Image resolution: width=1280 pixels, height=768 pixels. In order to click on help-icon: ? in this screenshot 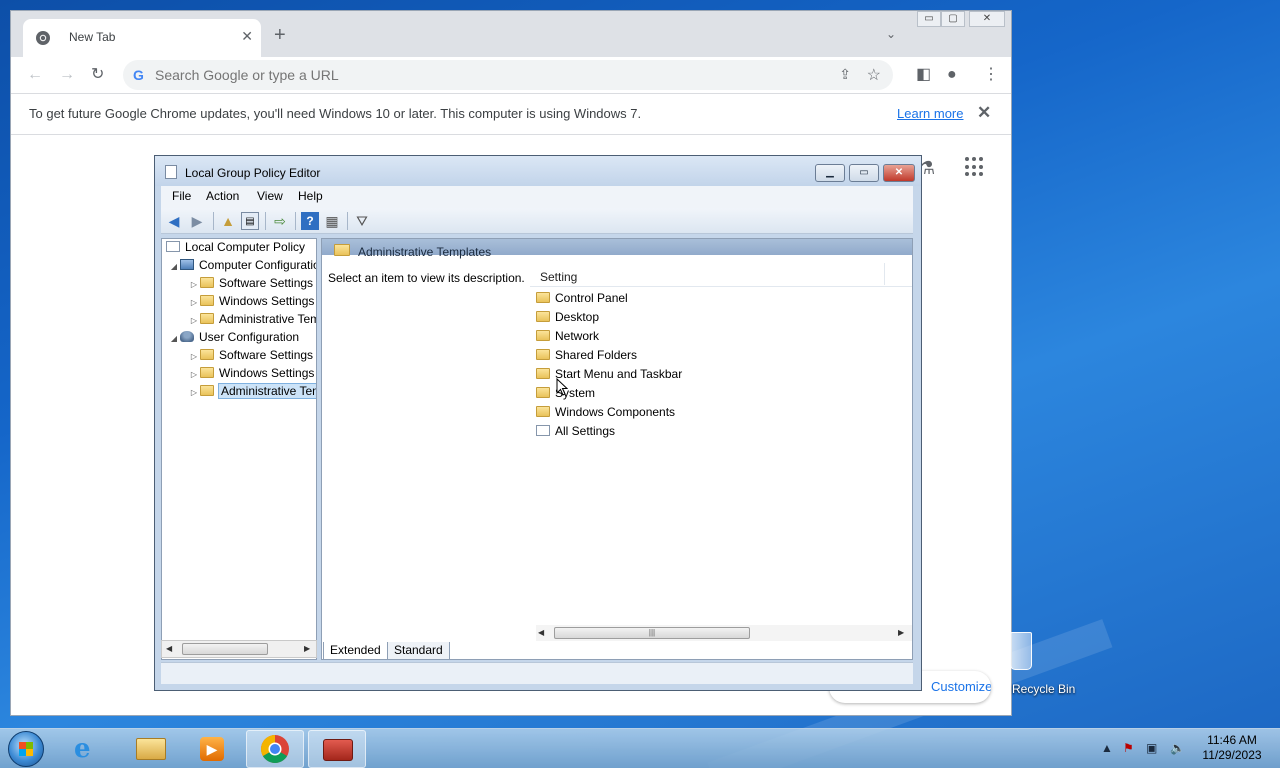, I will do `click(310, 221)`.